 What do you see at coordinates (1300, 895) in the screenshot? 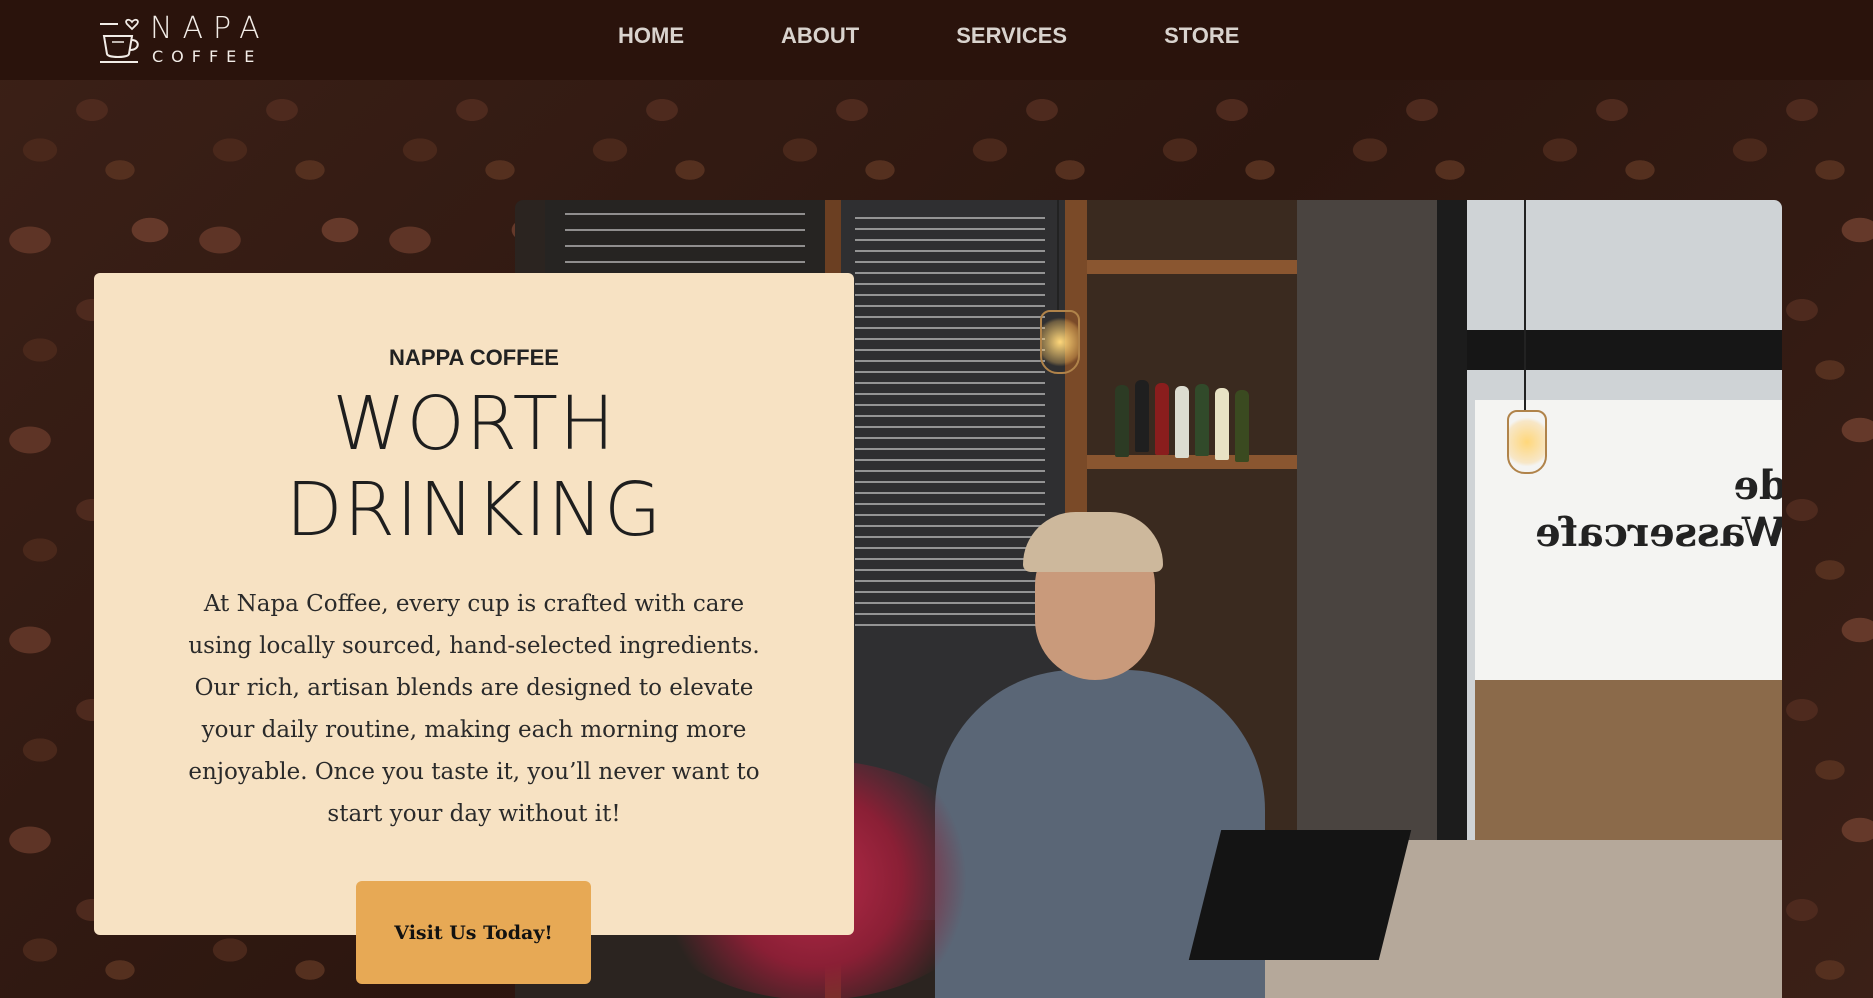
I see `register-monitor` at bounding box center [1300, 895].